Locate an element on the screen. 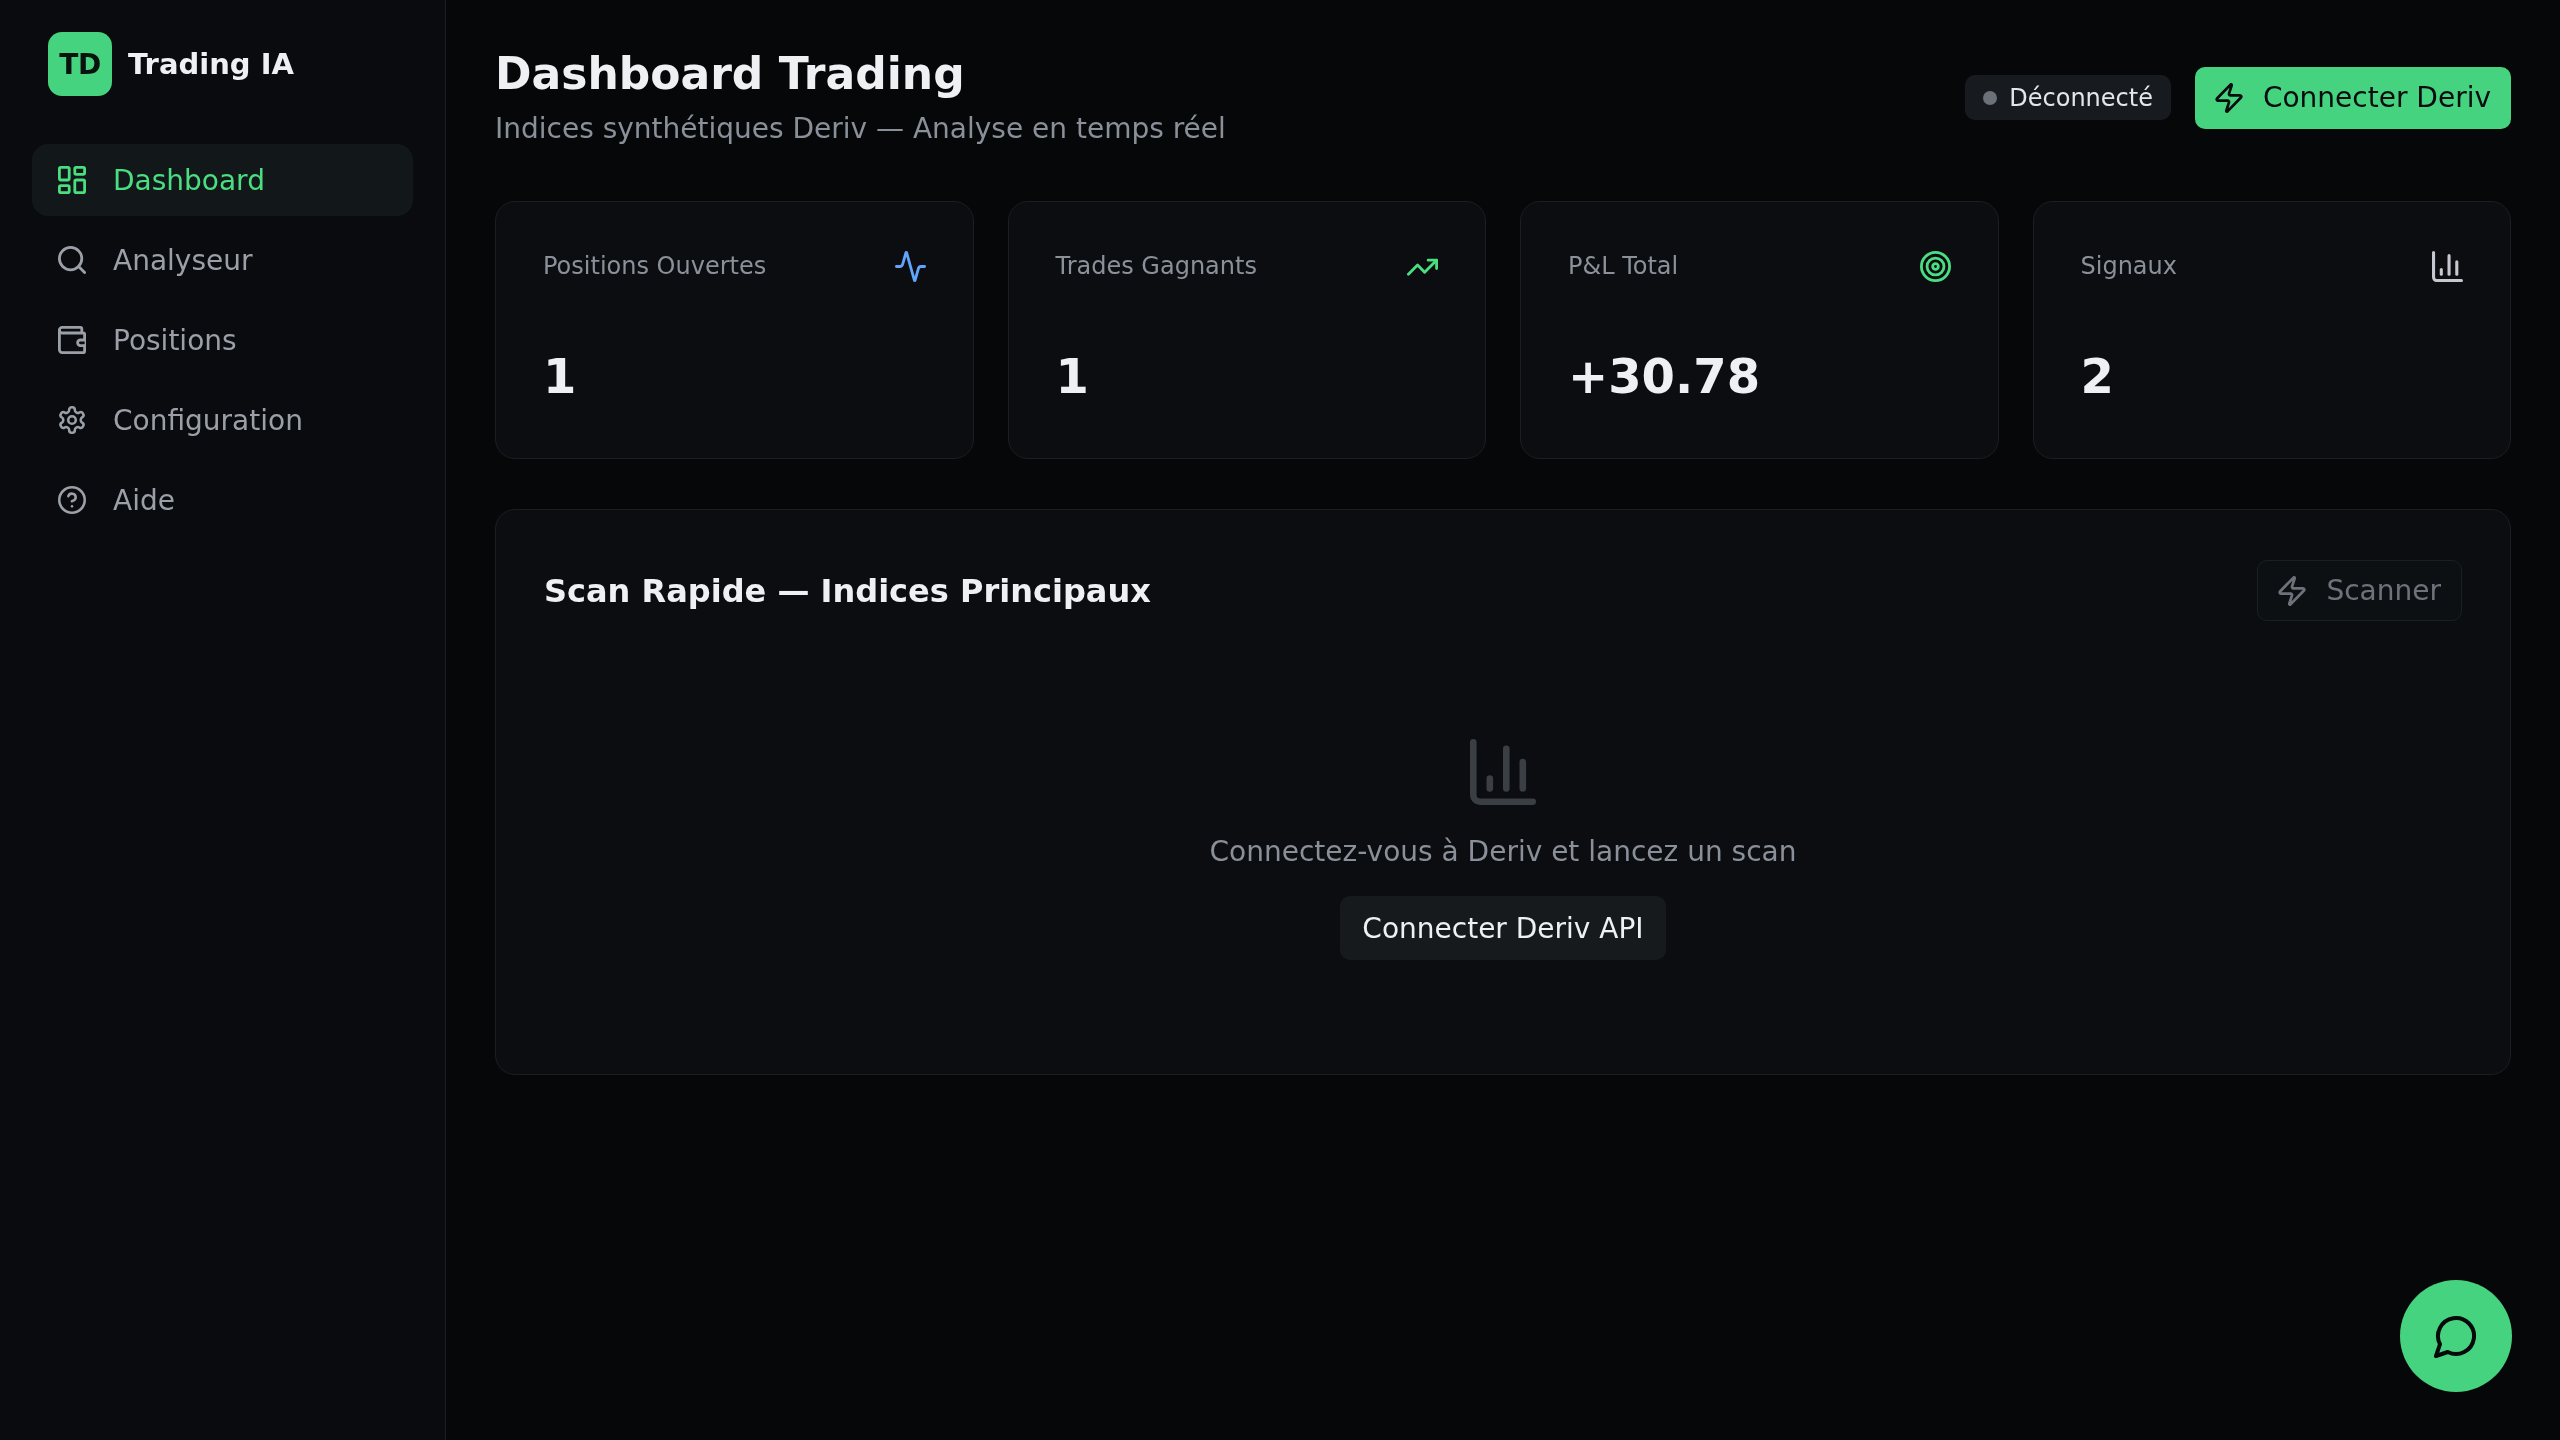 Image resolution: width=2560 pixels, height=1440 pixels. panel-title: Scan Rapide — Indices Principaux is located at coordinates (847, 590).